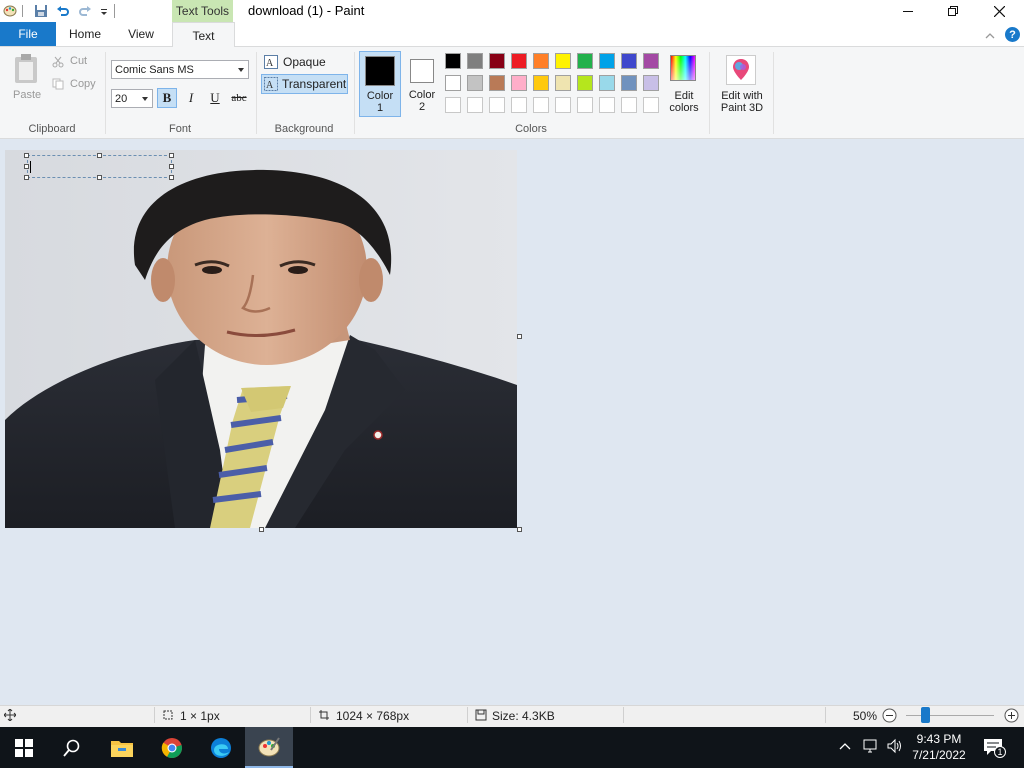  I want to click on volume-icon, so click(895, 747).